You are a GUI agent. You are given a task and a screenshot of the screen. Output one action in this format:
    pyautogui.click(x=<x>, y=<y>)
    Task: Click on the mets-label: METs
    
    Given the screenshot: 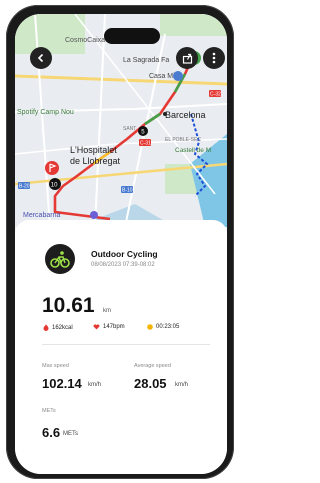 What is the action you would take?
    pyautogui.click(x=49, y=411)
    